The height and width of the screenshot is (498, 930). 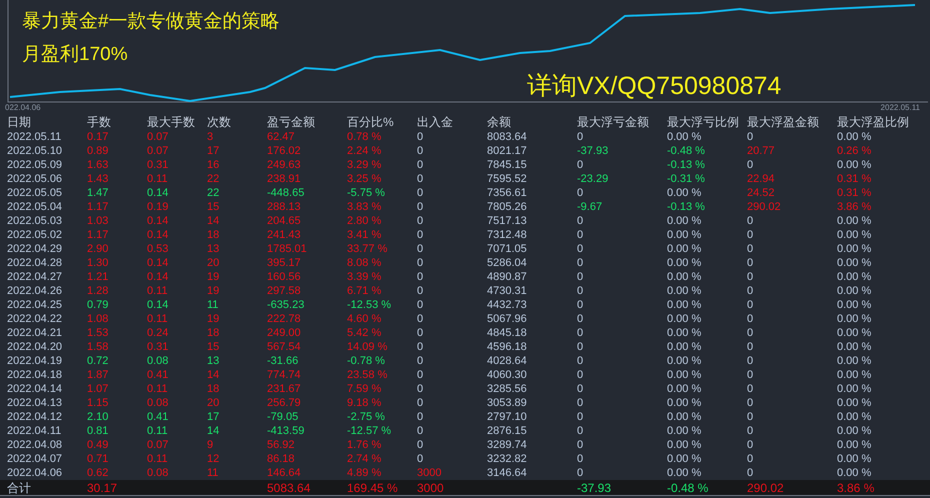 What do you see at coordinates (97, 305) in the screenshot?
I see `table-cell: 0.79` at bounding box center [97, 305].